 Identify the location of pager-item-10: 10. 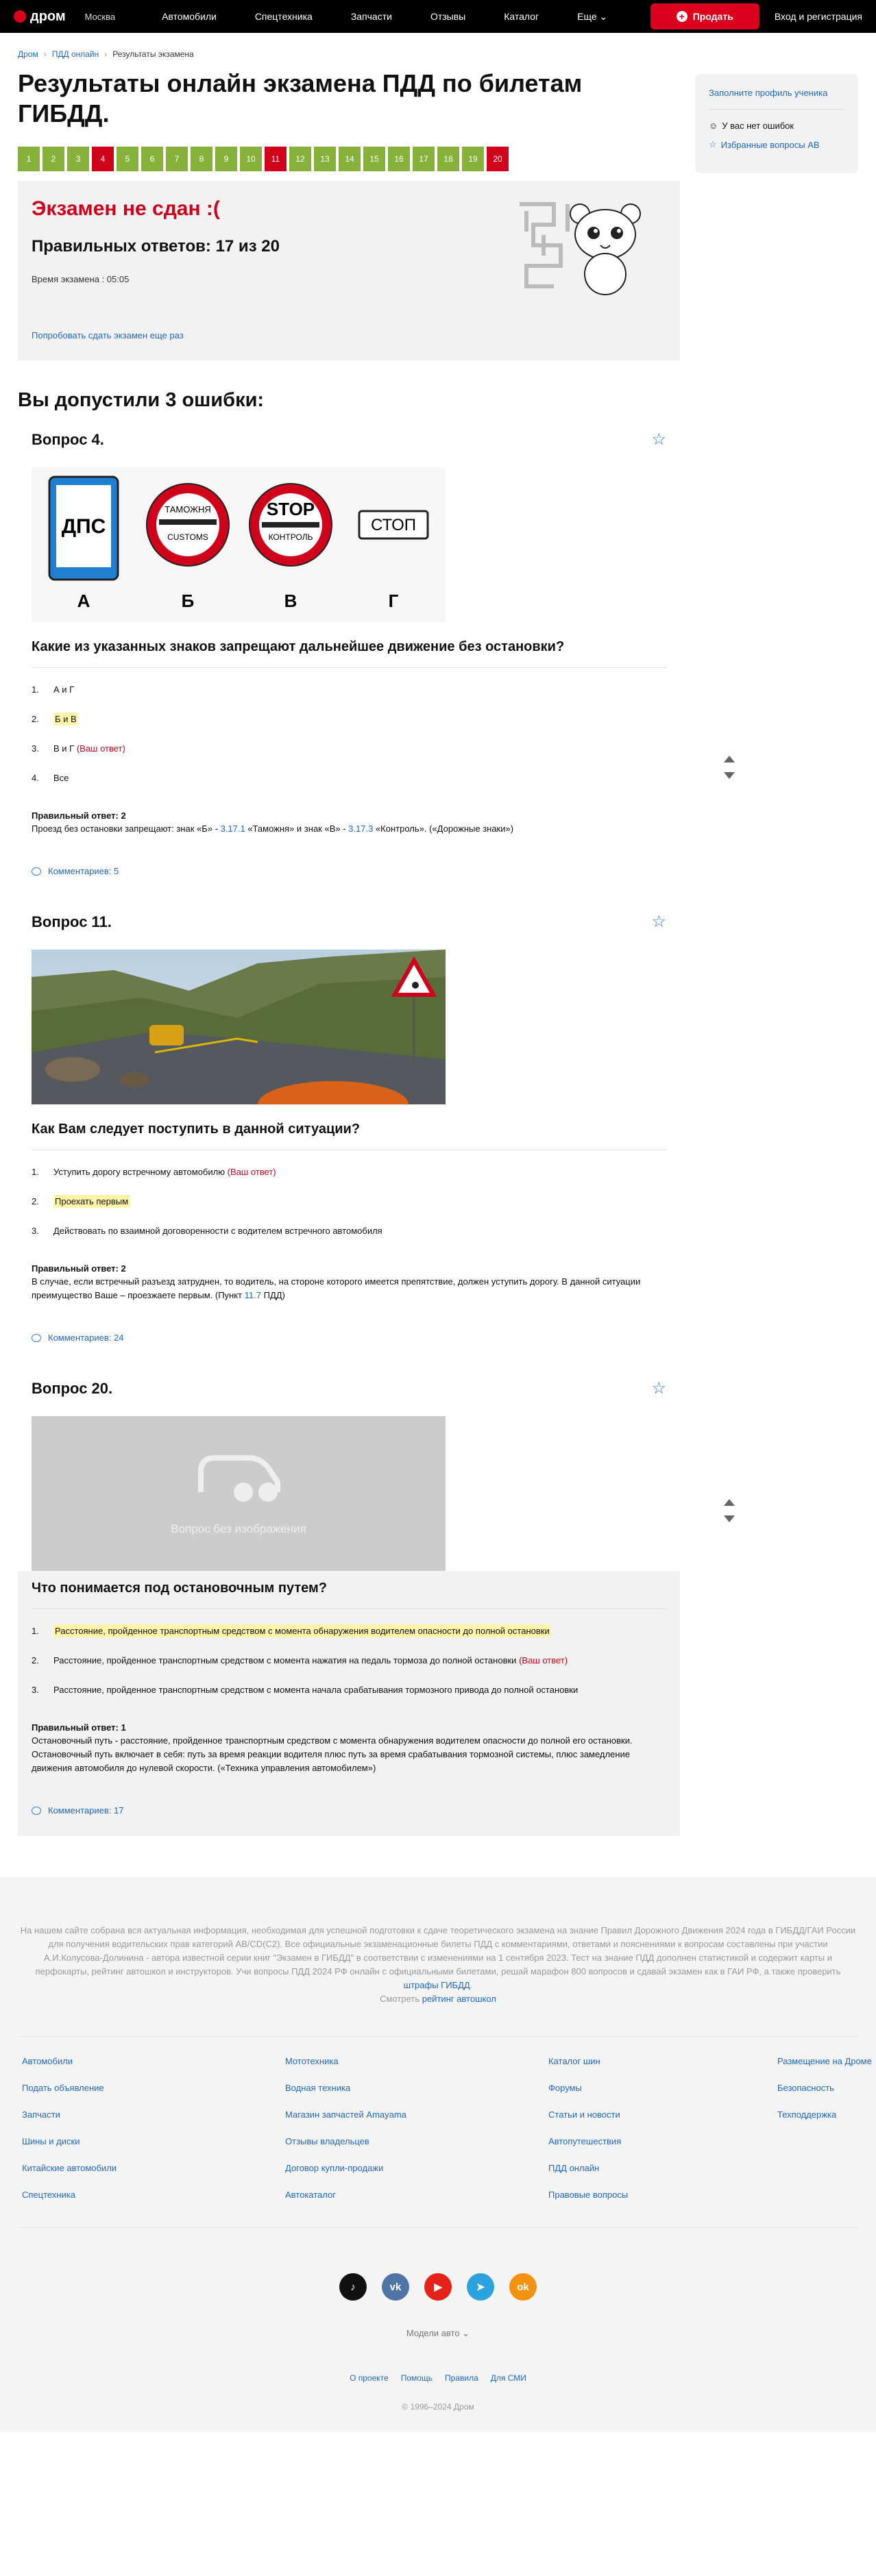
(251, 159).